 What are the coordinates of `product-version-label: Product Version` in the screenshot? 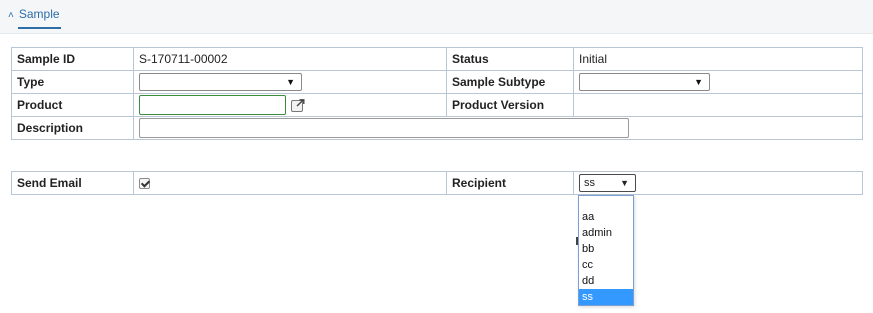 It's located at (510, 105).